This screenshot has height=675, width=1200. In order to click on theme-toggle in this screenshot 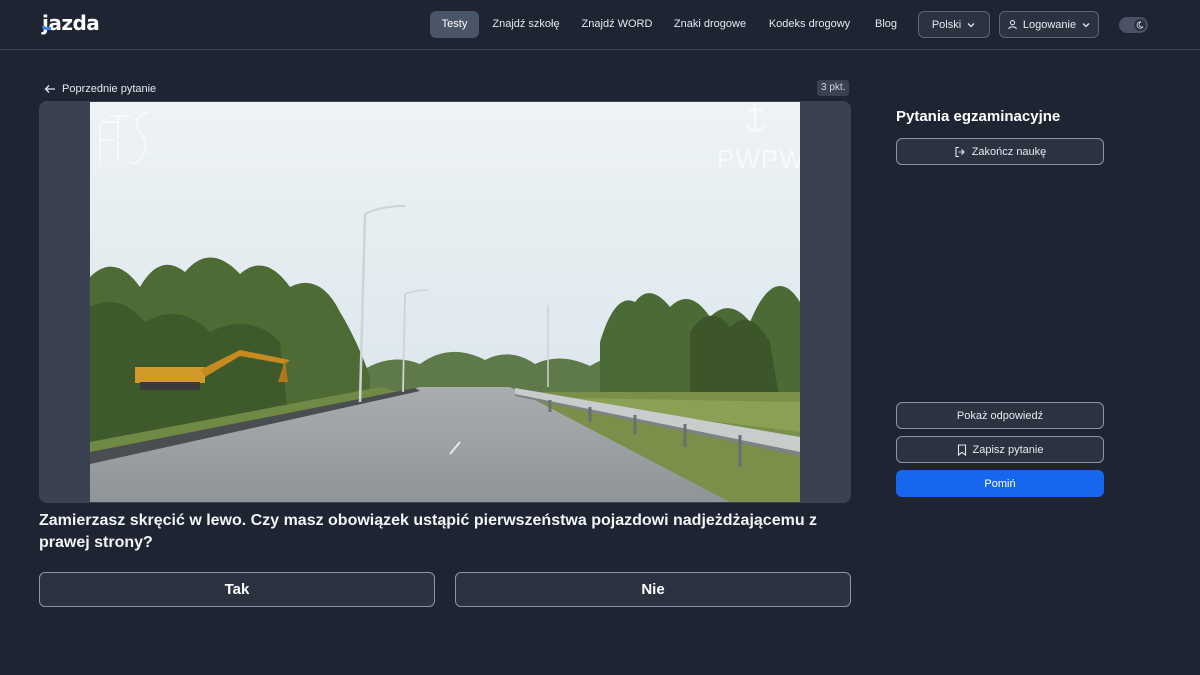, I will do `click(1133, 25)`.